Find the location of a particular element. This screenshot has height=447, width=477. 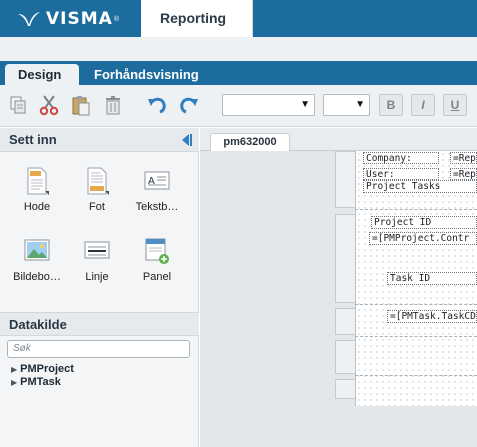

visma-swoosh-icon is located at coordinates (29, 19).